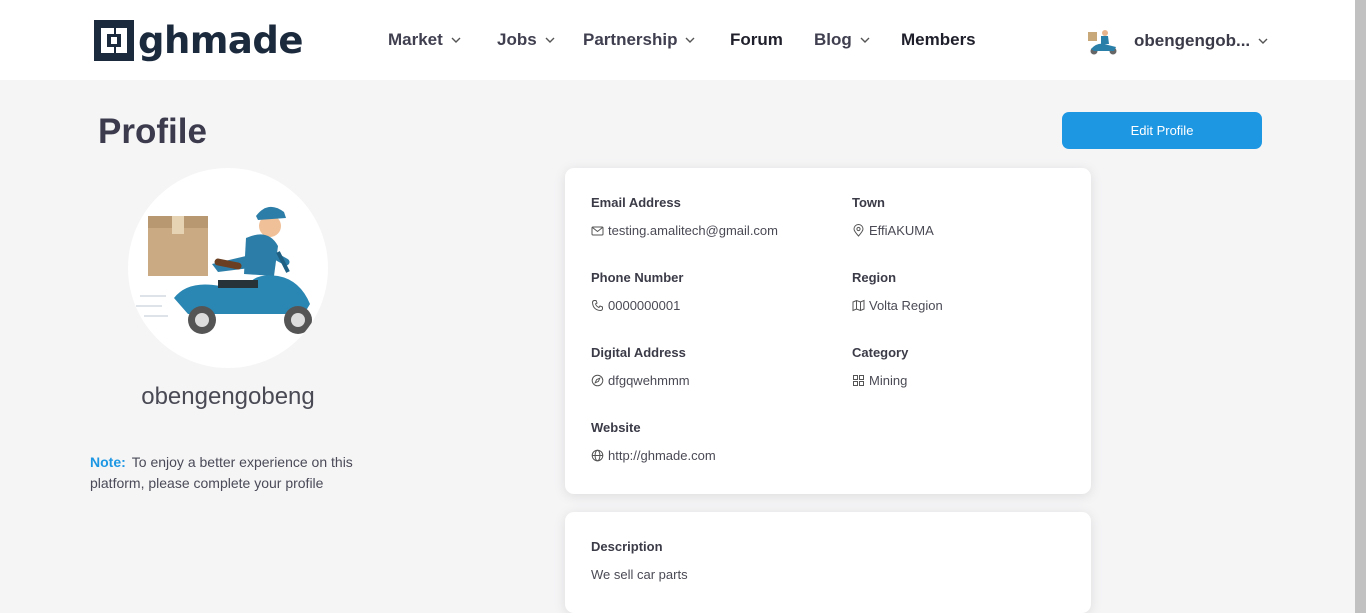  I want to click on compass-icon, so click(597, 380).